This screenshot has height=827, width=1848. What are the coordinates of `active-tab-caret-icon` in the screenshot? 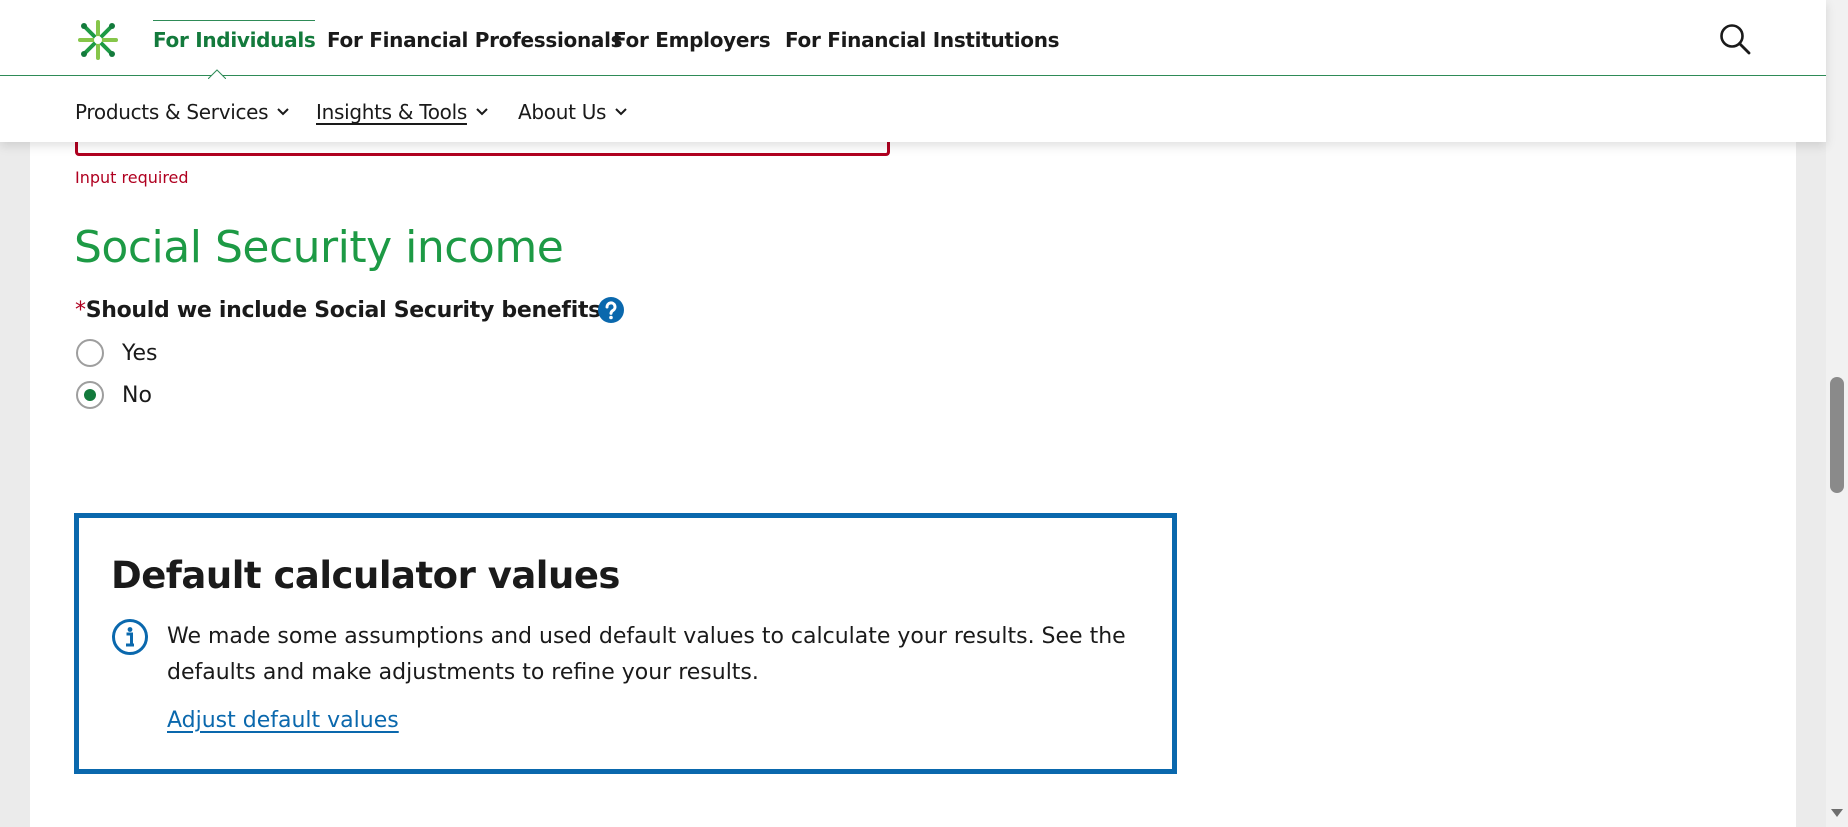 It's located at (217, 72).